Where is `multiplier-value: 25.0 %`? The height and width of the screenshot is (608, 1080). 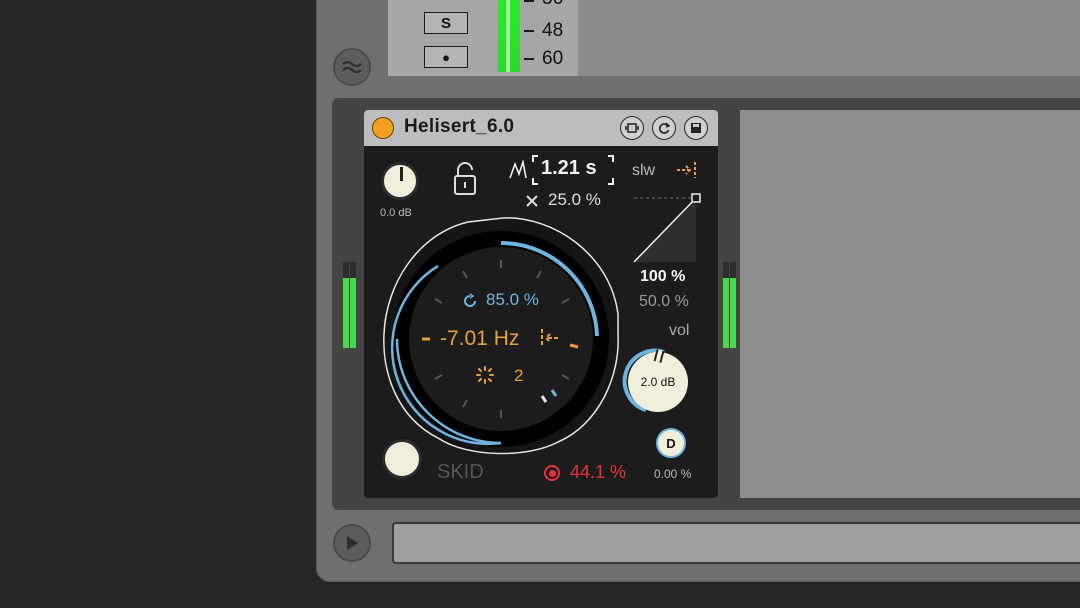
multiplier-value: 25.0 % is located at coordinates (574, 200).